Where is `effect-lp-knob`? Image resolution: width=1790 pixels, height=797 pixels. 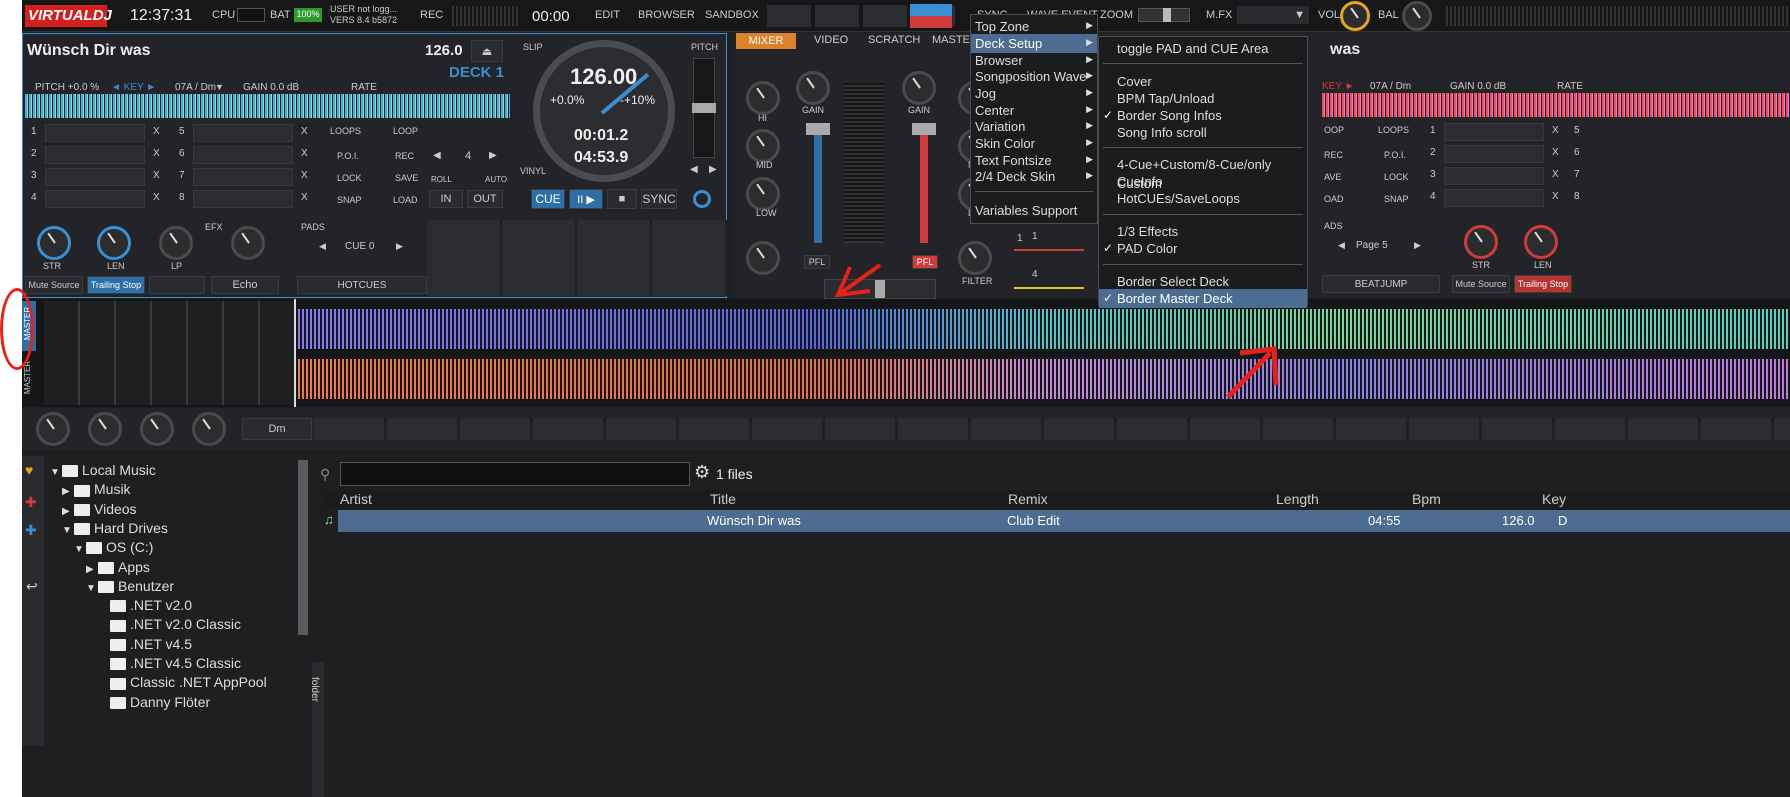 effect-lp-knob is located at coordinates (176, 243).